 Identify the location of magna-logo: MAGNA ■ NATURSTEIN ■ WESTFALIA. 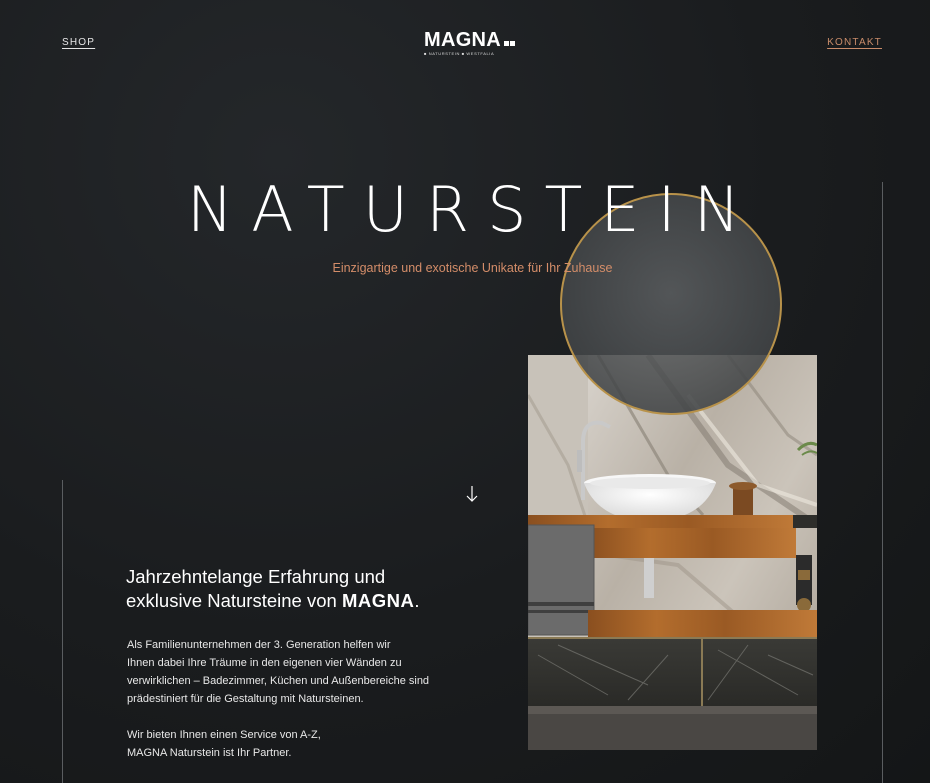
(474, 43).